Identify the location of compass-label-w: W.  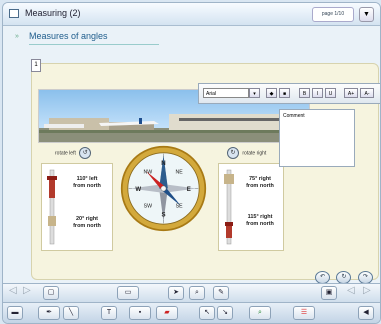
(138, 189).